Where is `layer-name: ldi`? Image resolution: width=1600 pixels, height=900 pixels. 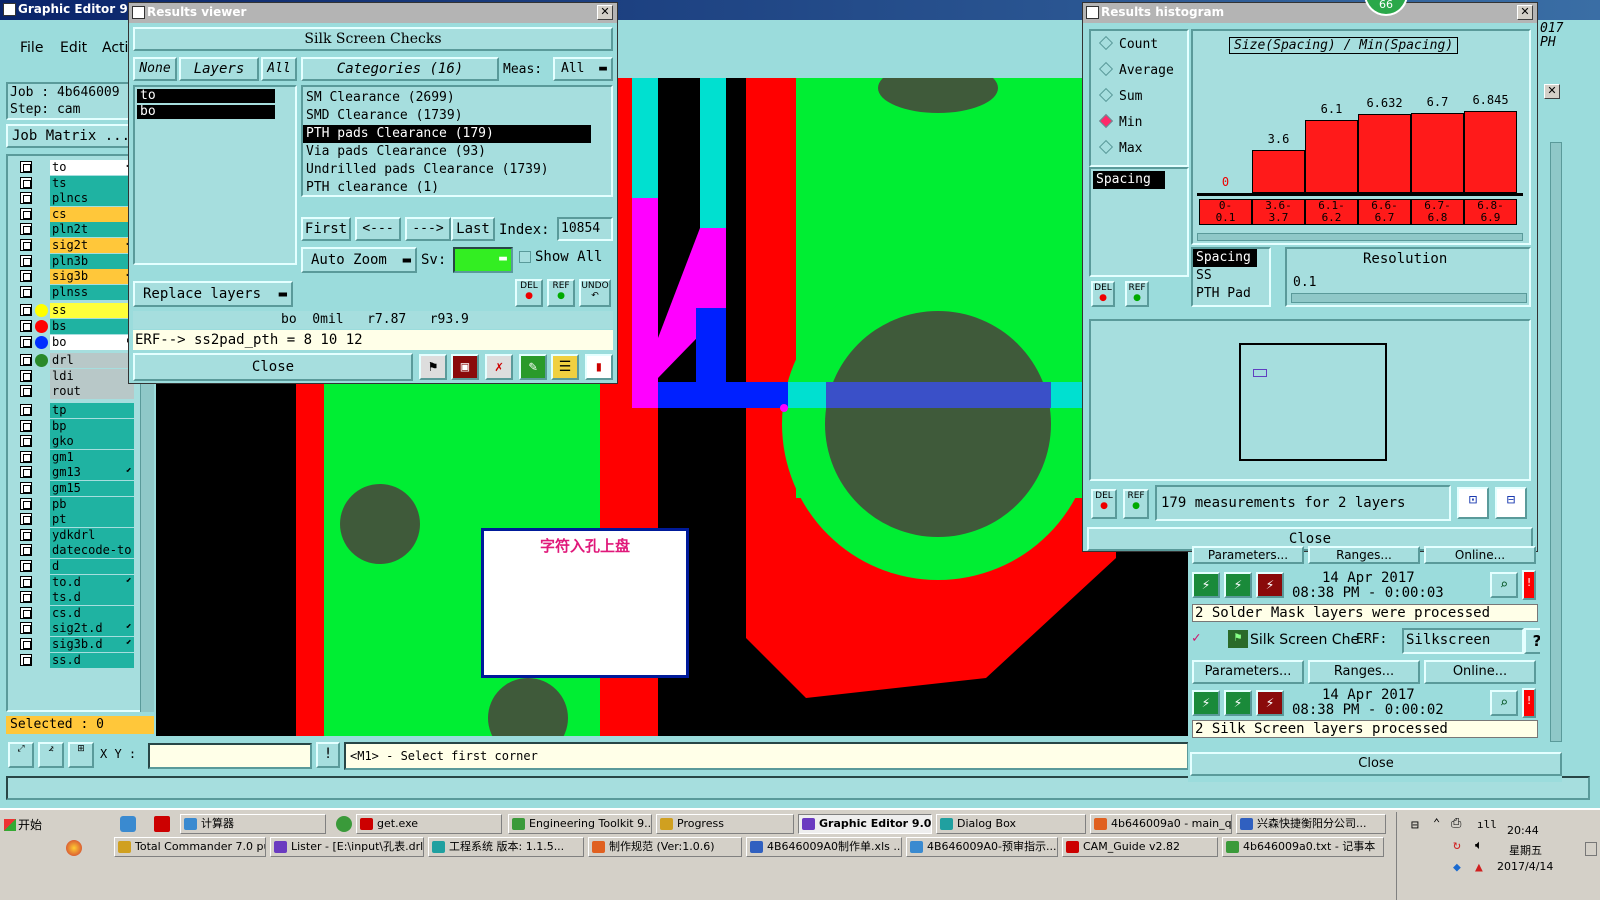
layer-name: ldi is located at coordinates (92, 376).